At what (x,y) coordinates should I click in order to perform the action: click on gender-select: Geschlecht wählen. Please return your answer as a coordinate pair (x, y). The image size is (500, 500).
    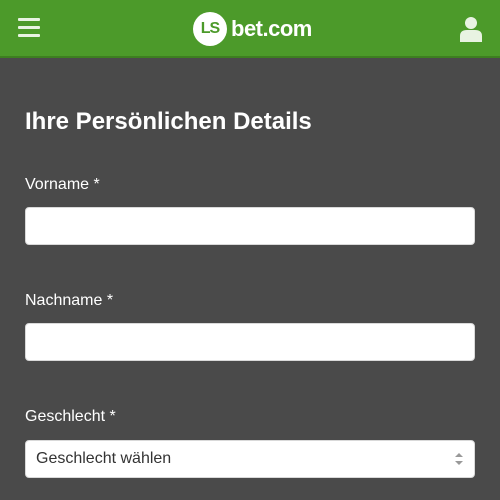
    Looking at the image, I should click on (250, 459).